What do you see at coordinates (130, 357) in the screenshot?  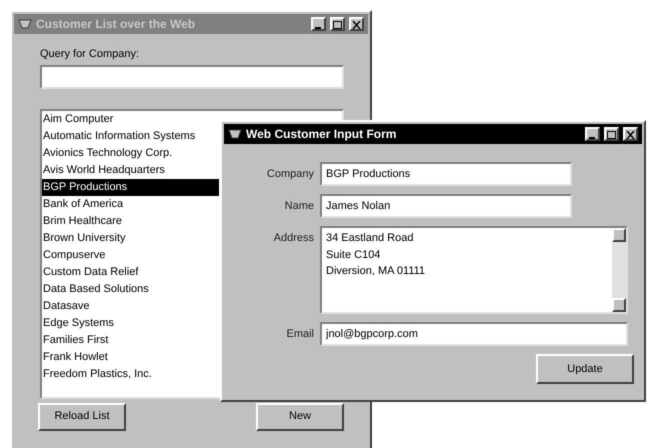 I see `list-item: Frank Howlet` at bounding box center [130, 357].